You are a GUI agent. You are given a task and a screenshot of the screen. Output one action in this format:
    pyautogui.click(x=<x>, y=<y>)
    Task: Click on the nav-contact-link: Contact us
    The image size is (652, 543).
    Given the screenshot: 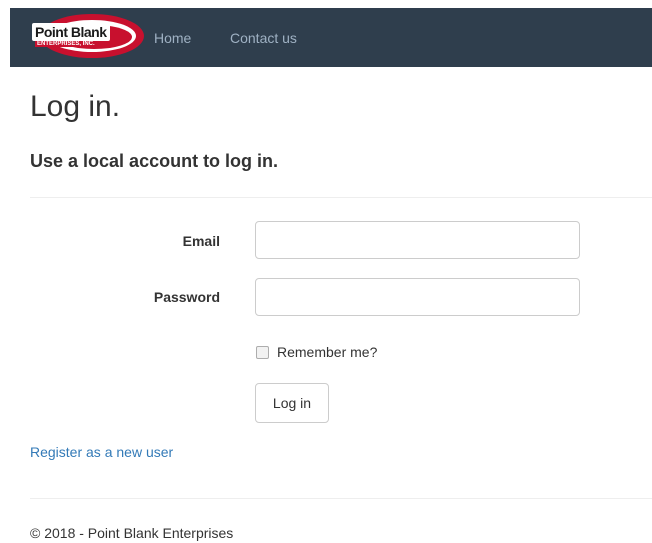 What is the action you would take?
    pyautogui.click(x=263, y=38)
    